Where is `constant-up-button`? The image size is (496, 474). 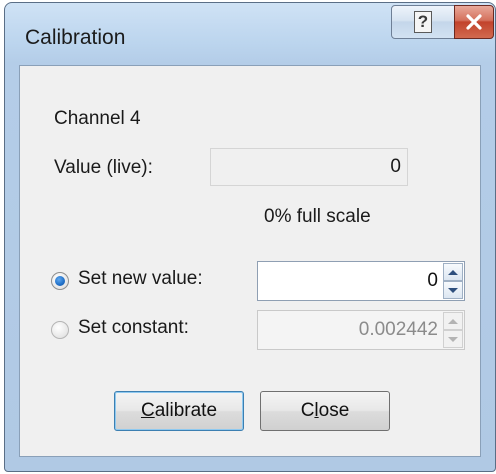
constant-up-button is located at coordinates (453, 321).